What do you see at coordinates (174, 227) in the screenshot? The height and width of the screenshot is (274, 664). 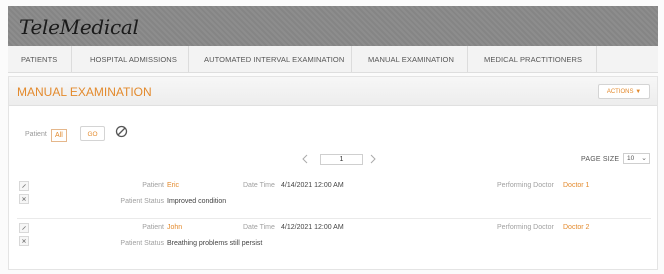 I see `patient-link: John` at bounding box center [174, 227].